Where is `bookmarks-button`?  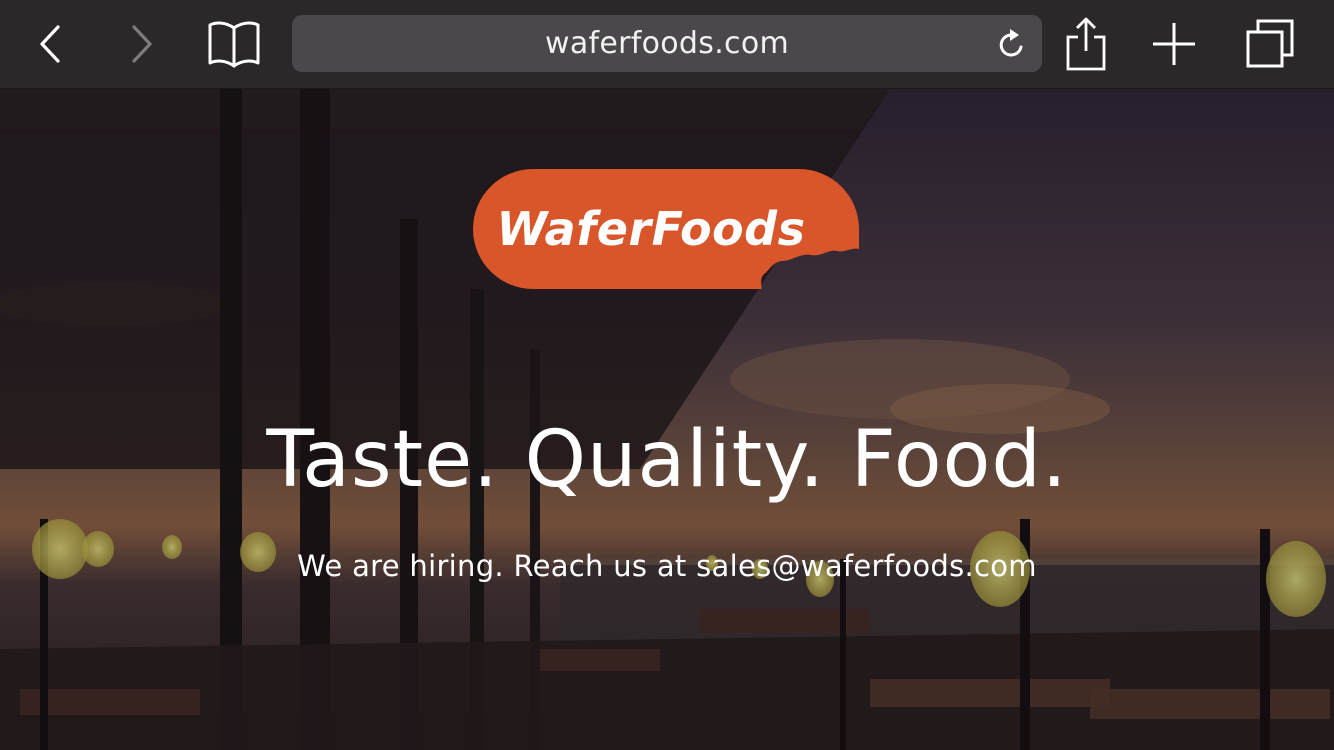
bookmarks-button is located at coordinates (234, 44).